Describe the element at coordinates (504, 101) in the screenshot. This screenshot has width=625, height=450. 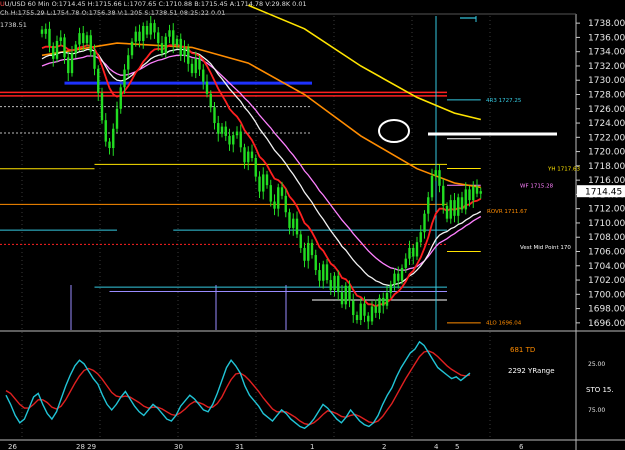
I see `price-level-label: 4R3 1727.25` at that location.